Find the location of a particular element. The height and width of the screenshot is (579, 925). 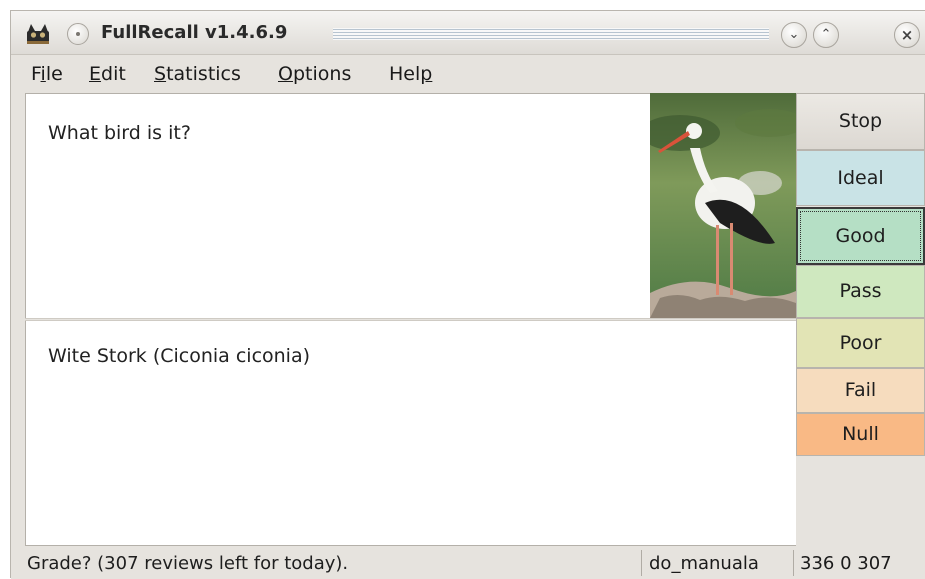

status-counts: 336 0 307 is located at coordinates (846, 563).